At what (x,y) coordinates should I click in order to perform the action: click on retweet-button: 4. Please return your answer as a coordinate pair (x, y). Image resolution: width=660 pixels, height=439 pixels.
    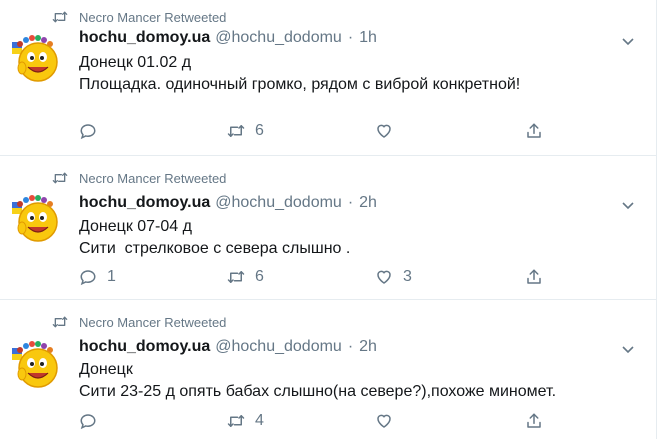
    Looking at the image, I should click on (245, 421).